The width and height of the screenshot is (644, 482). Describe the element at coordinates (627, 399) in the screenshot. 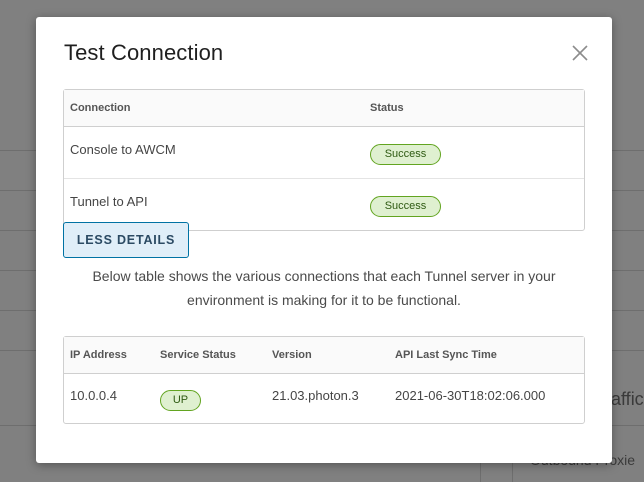

I see `background-text: affic` at that location.